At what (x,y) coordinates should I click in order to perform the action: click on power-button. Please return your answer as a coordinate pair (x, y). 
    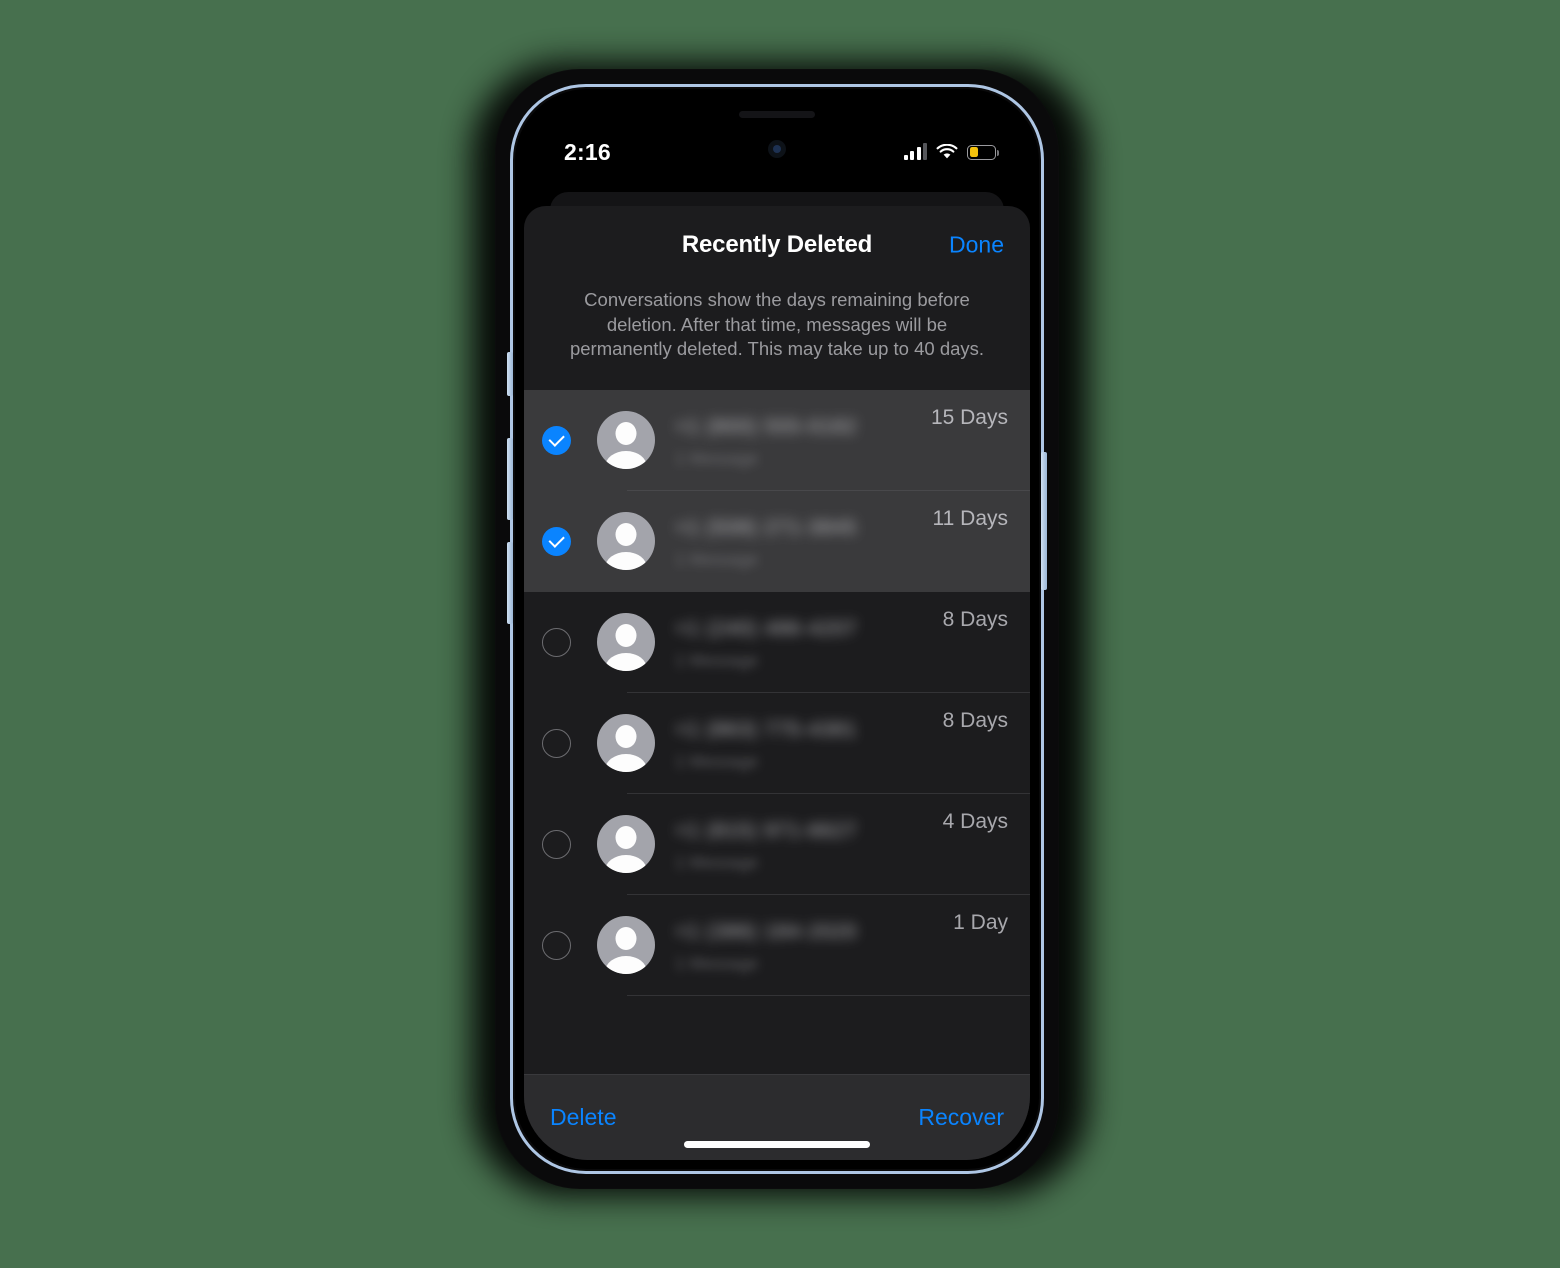
    Looking at the image, I should click on (1044, 521).